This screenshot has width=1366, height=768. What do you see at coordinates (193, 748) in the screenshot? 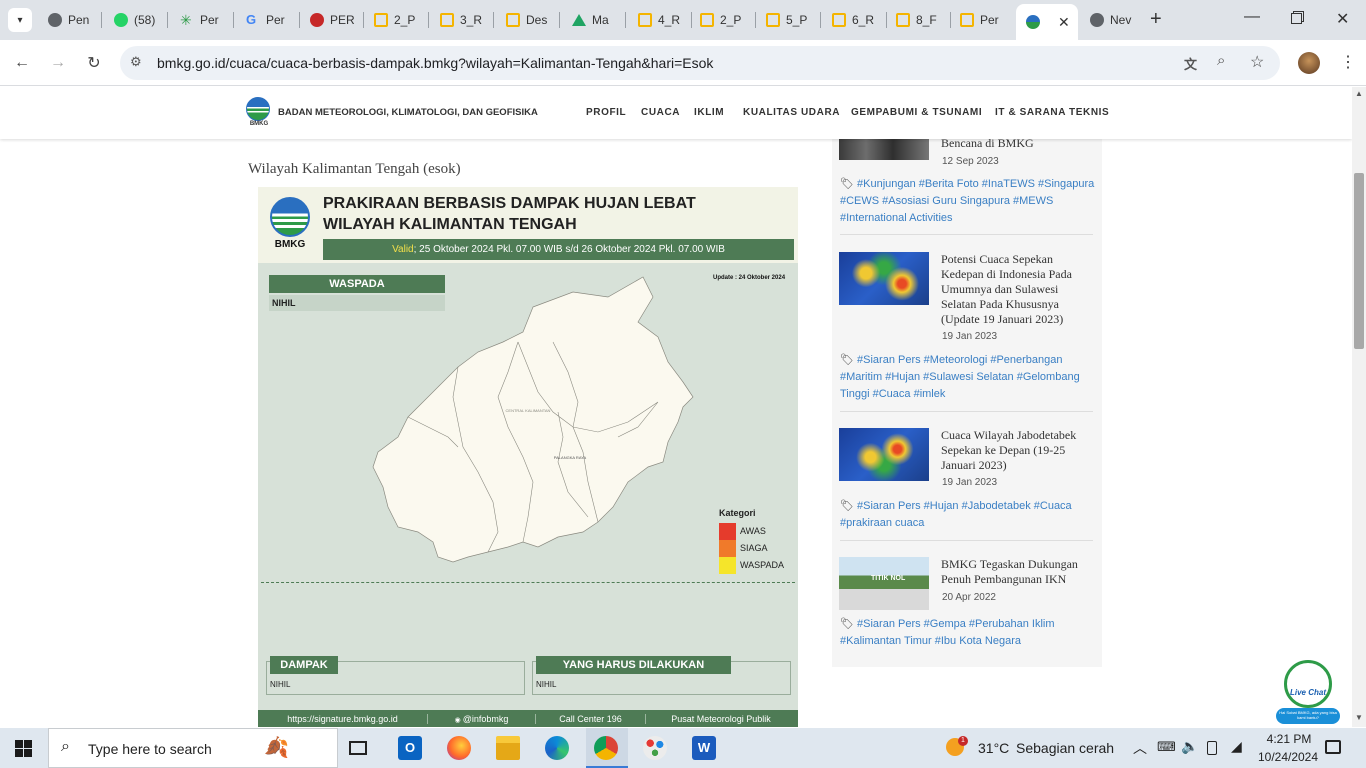
I see `taskbar-search-box: ⌕ Type here to search 🍂` at bounding box center [193, 748].